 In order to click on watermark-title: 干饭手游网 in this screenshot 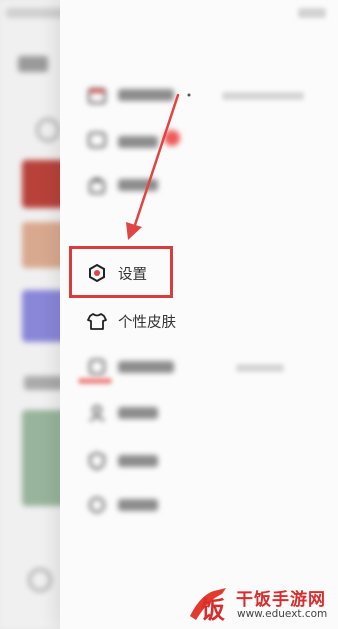, I will do `click(281, 600)`.